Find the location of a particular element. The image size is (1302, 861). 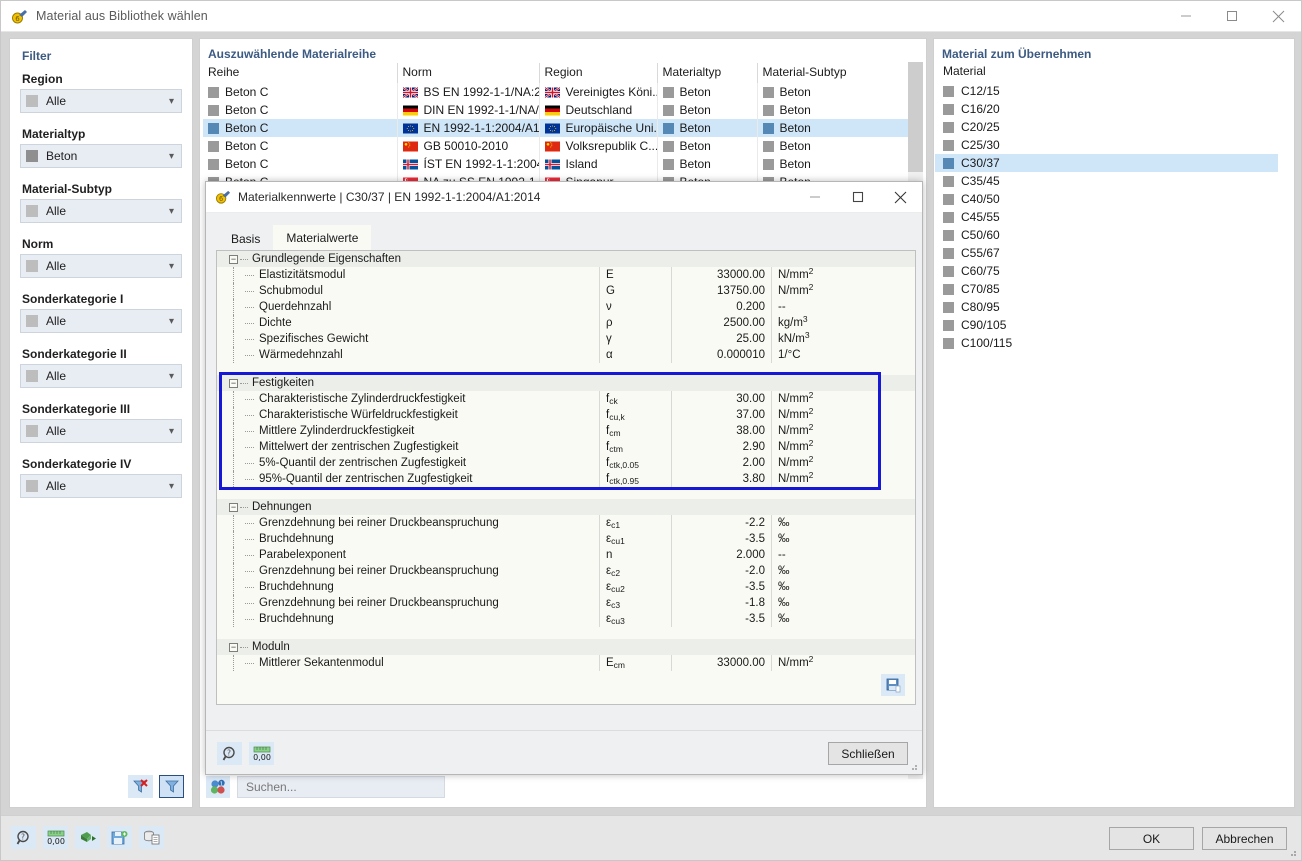

column-header-2: Region is located at coordinates (598, 73).